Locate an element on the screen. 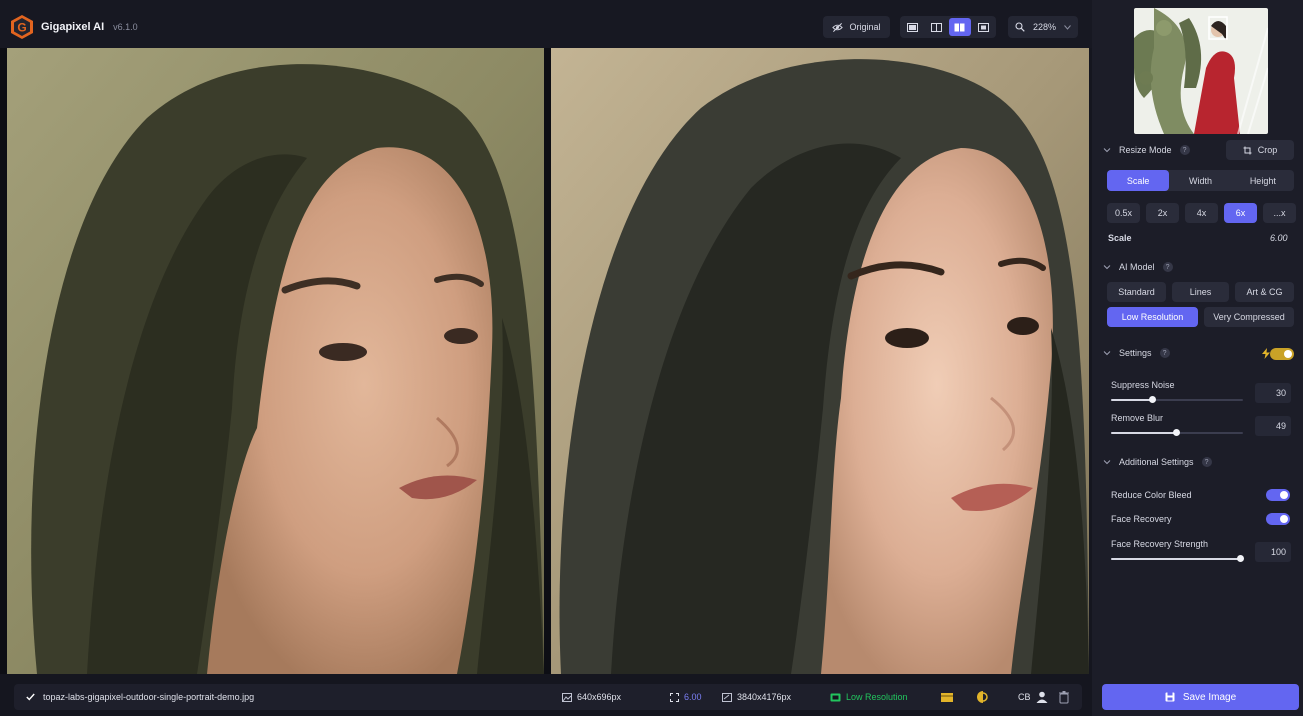 The width and height of the screenshot is (1303, 716). settings-header: Settings ? is located at coordinates (1136, 353).